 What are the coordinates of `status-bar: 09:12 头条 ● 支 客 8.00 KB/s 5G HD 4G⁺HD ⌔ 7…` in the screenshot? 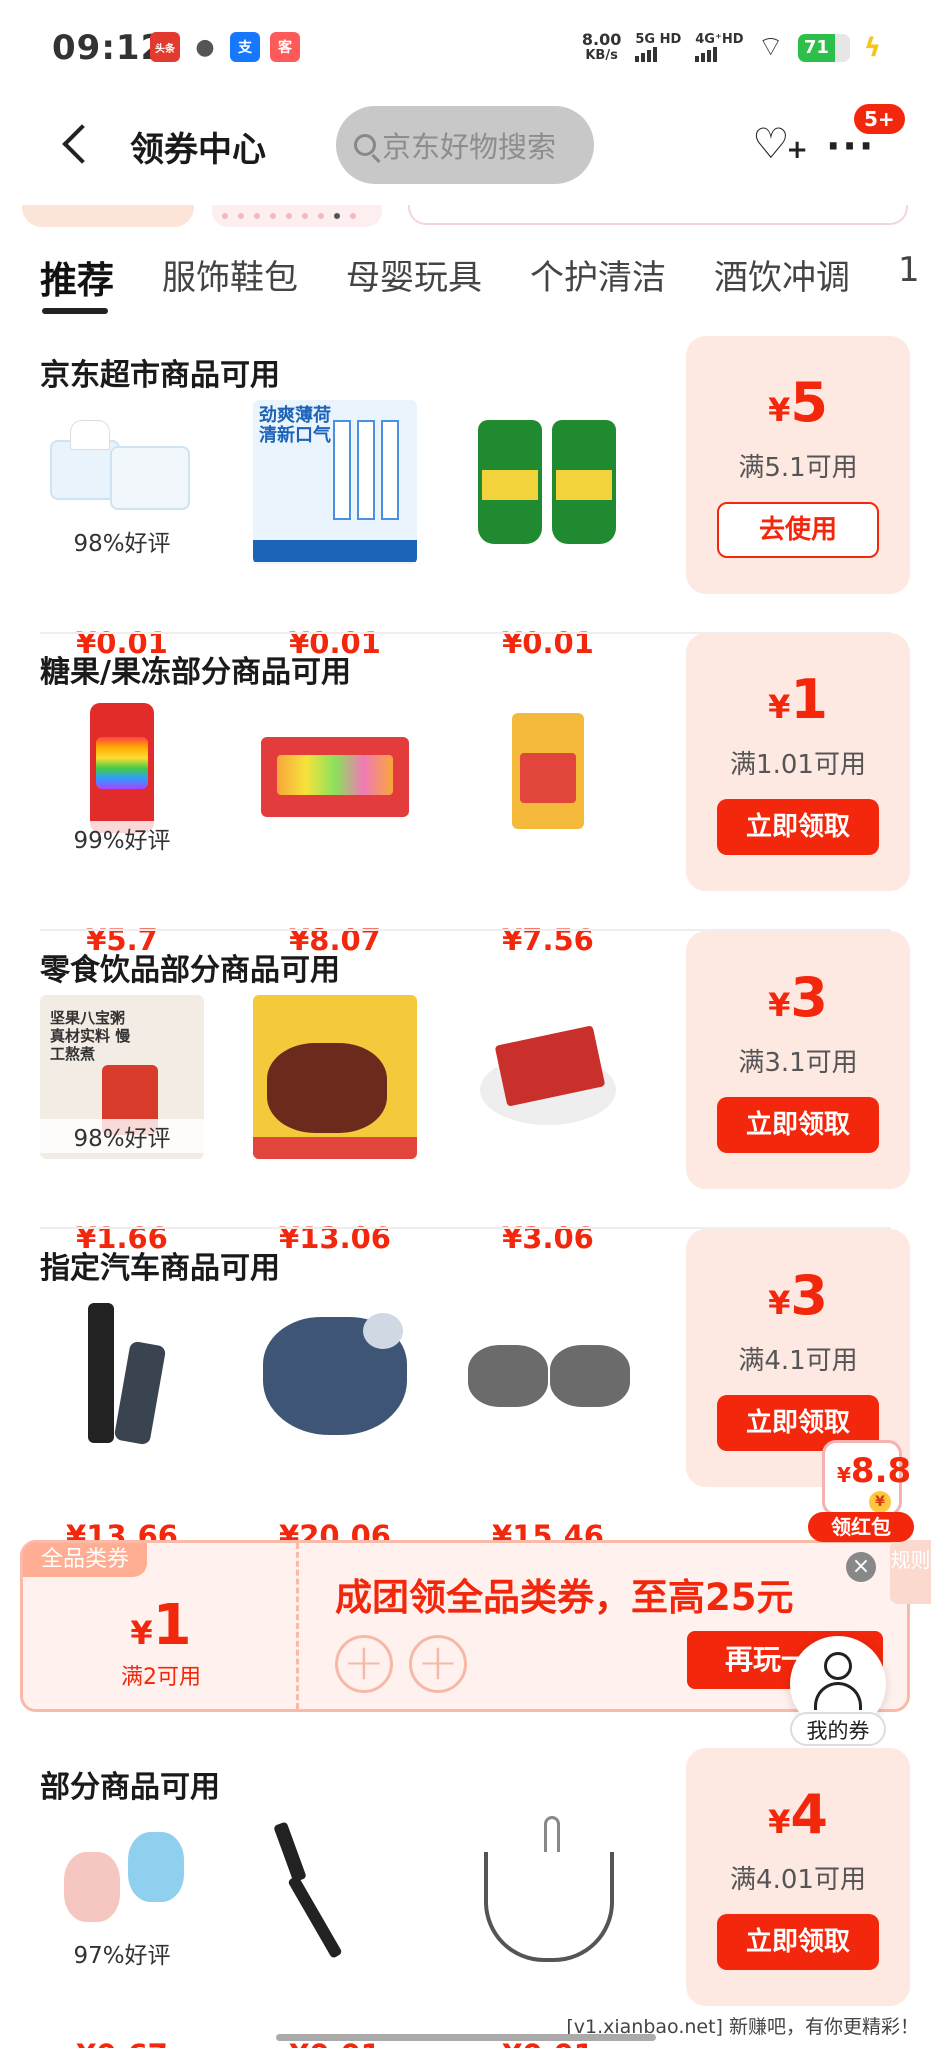 It's located at (465, 50).